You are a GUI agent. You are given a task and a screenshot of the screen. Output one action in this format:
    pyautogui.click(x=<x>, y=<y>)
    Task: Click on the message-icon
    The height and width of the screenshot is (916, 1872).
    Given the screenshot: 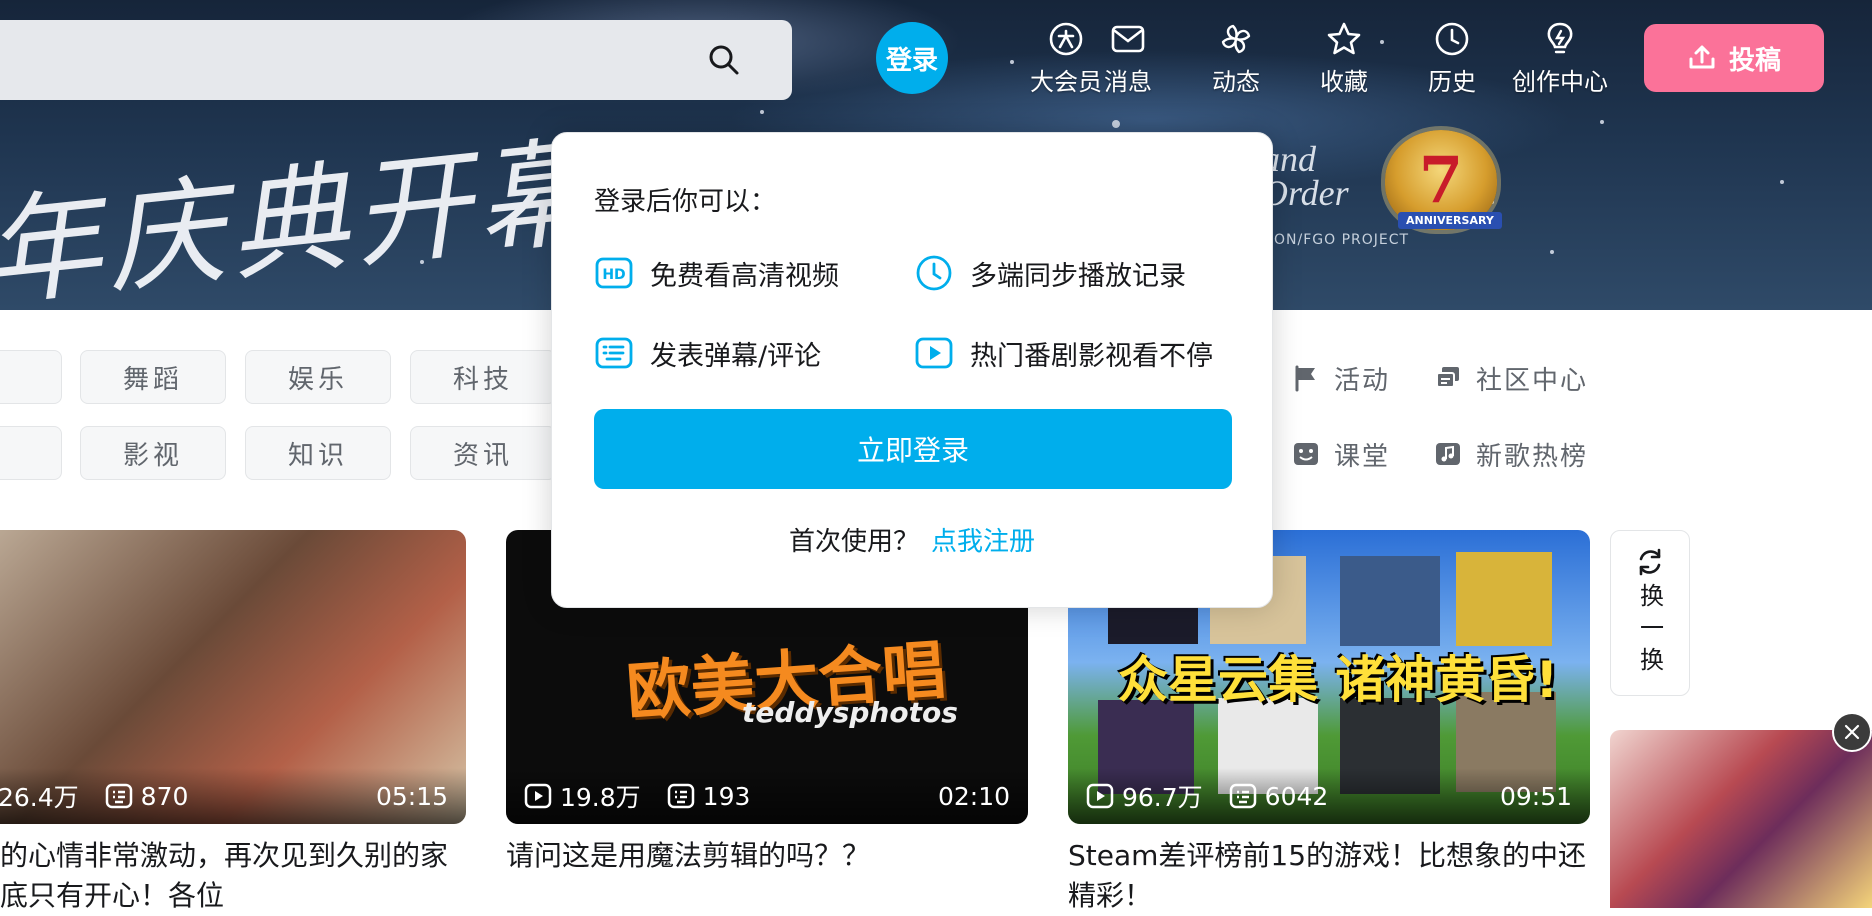 What is the action you would take?
    pyautogui.click(x=1128, y=39)
    